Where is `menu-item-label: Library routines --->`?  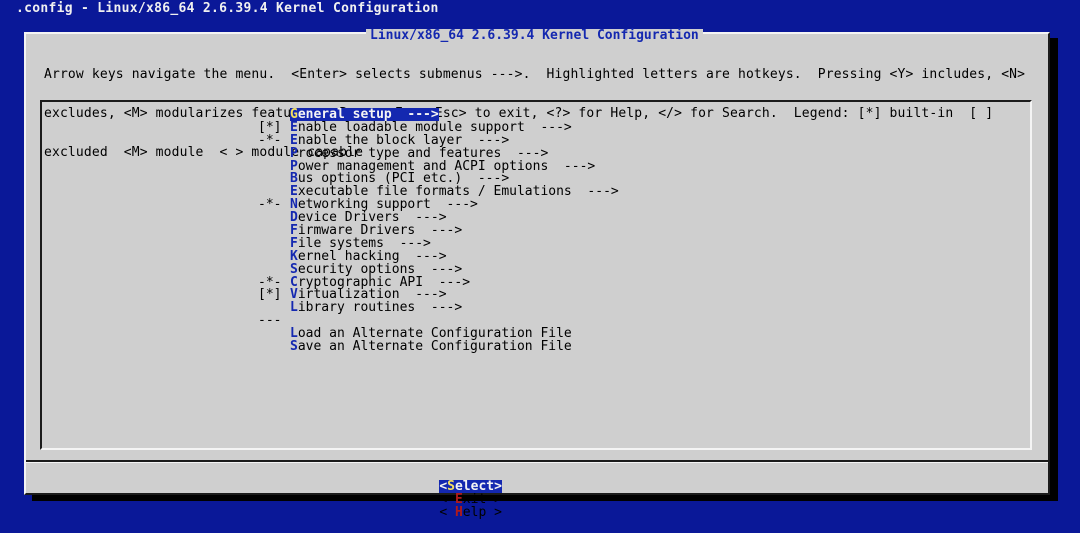 menu-item-label: Library routines ---> is located at coordinates (376, 307).